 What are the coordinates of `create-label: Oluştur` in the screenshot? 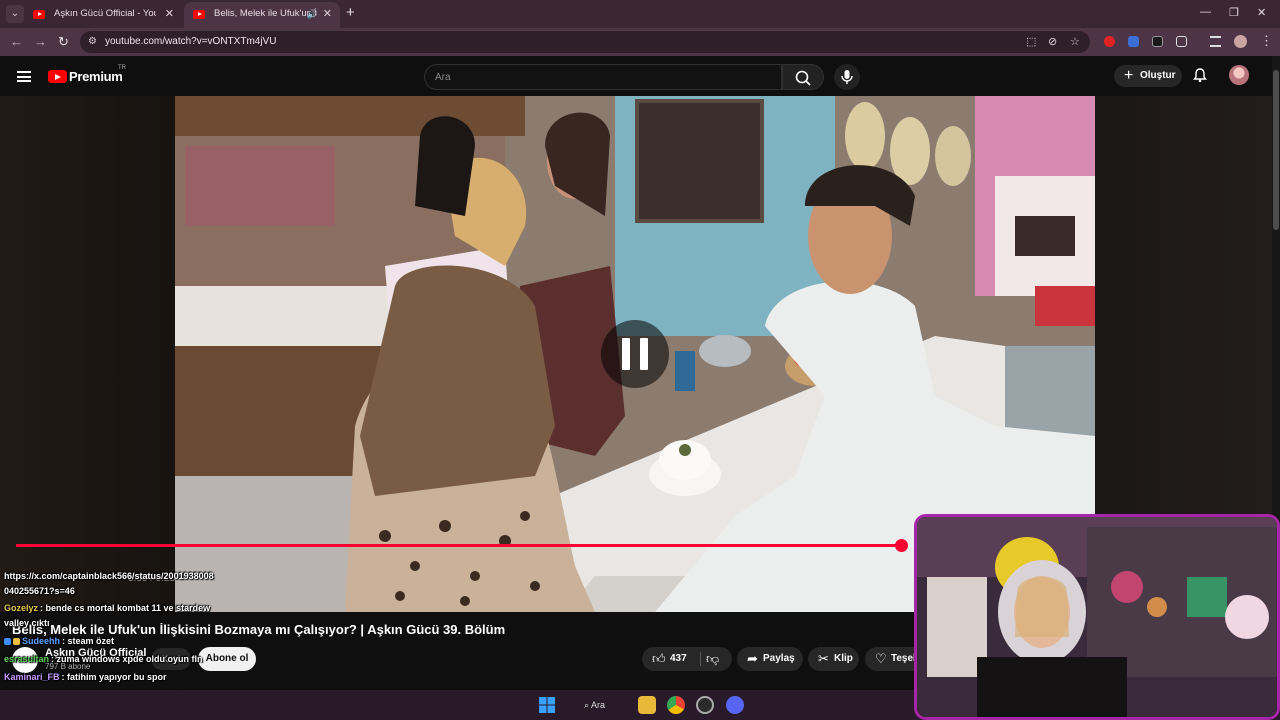 It's located at (1158, 75).